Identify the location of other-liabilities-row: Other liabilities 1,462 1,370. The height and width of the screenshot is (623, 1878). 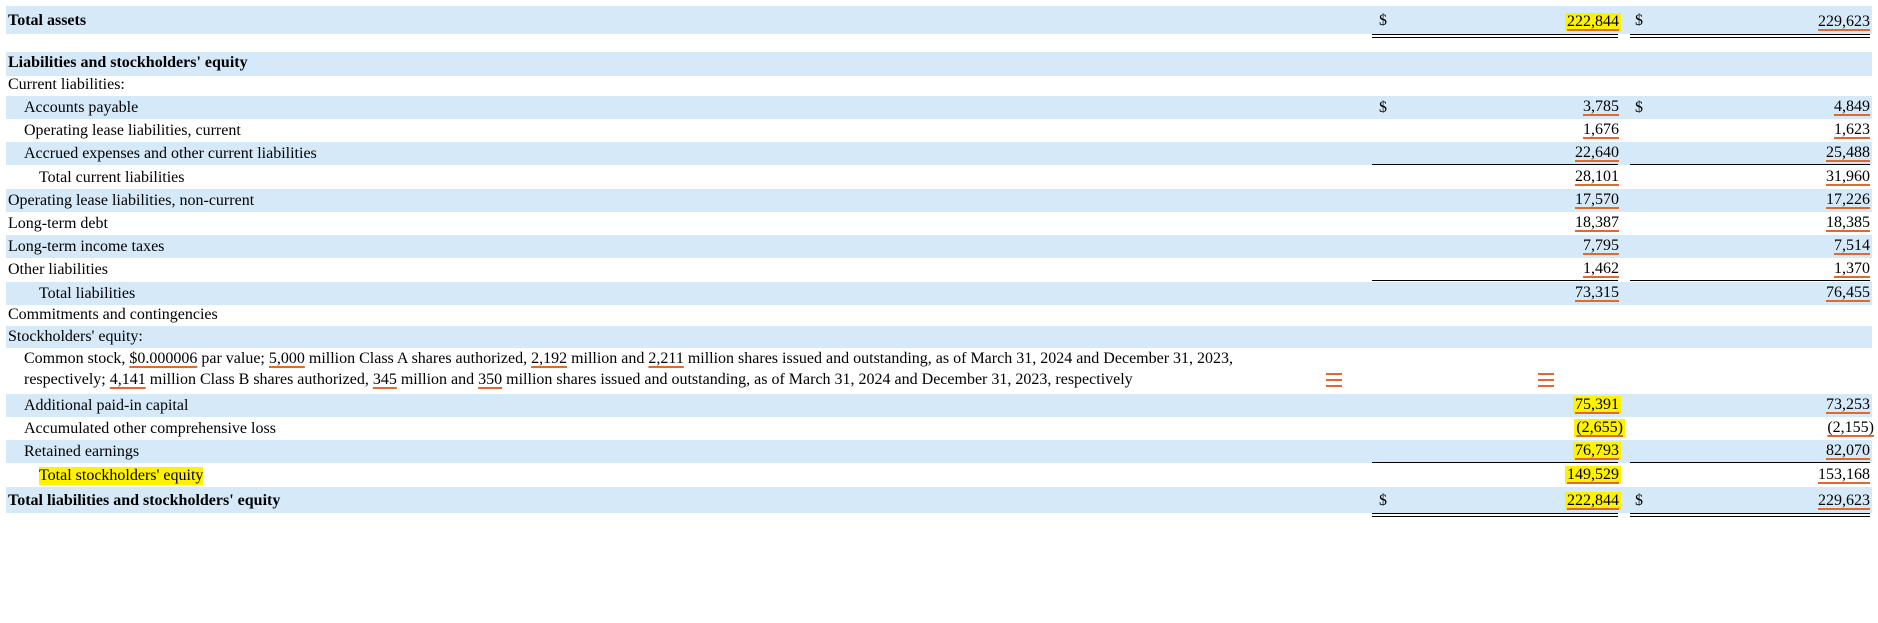
(939, 269).